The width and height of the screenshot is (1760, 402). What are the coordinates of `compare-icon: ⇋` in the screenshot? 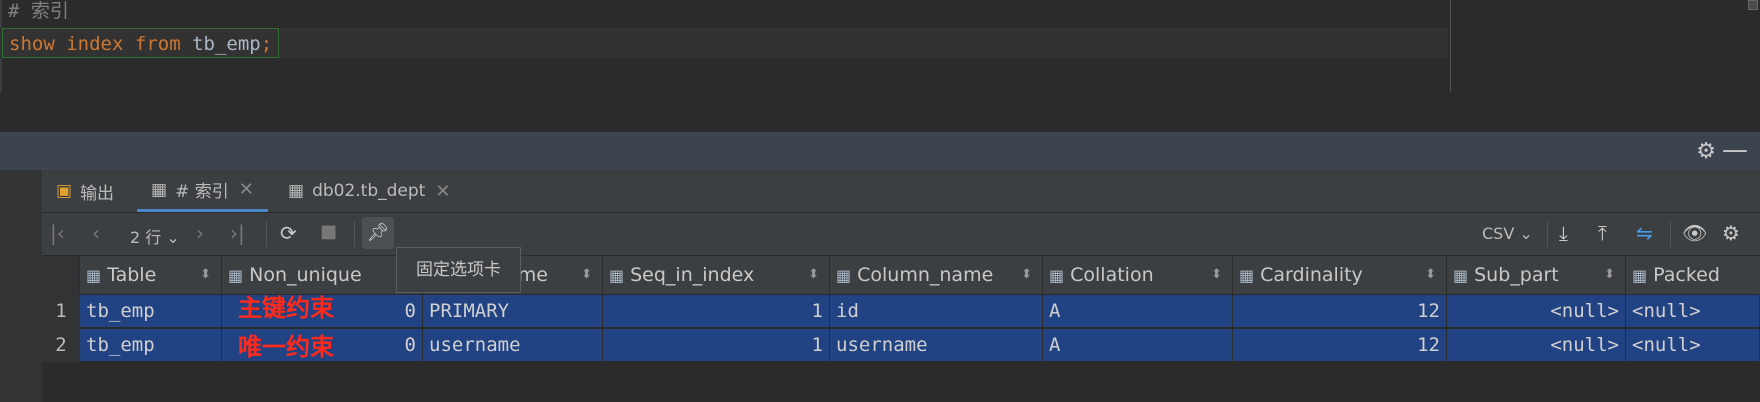 It's located at (1644, 233).